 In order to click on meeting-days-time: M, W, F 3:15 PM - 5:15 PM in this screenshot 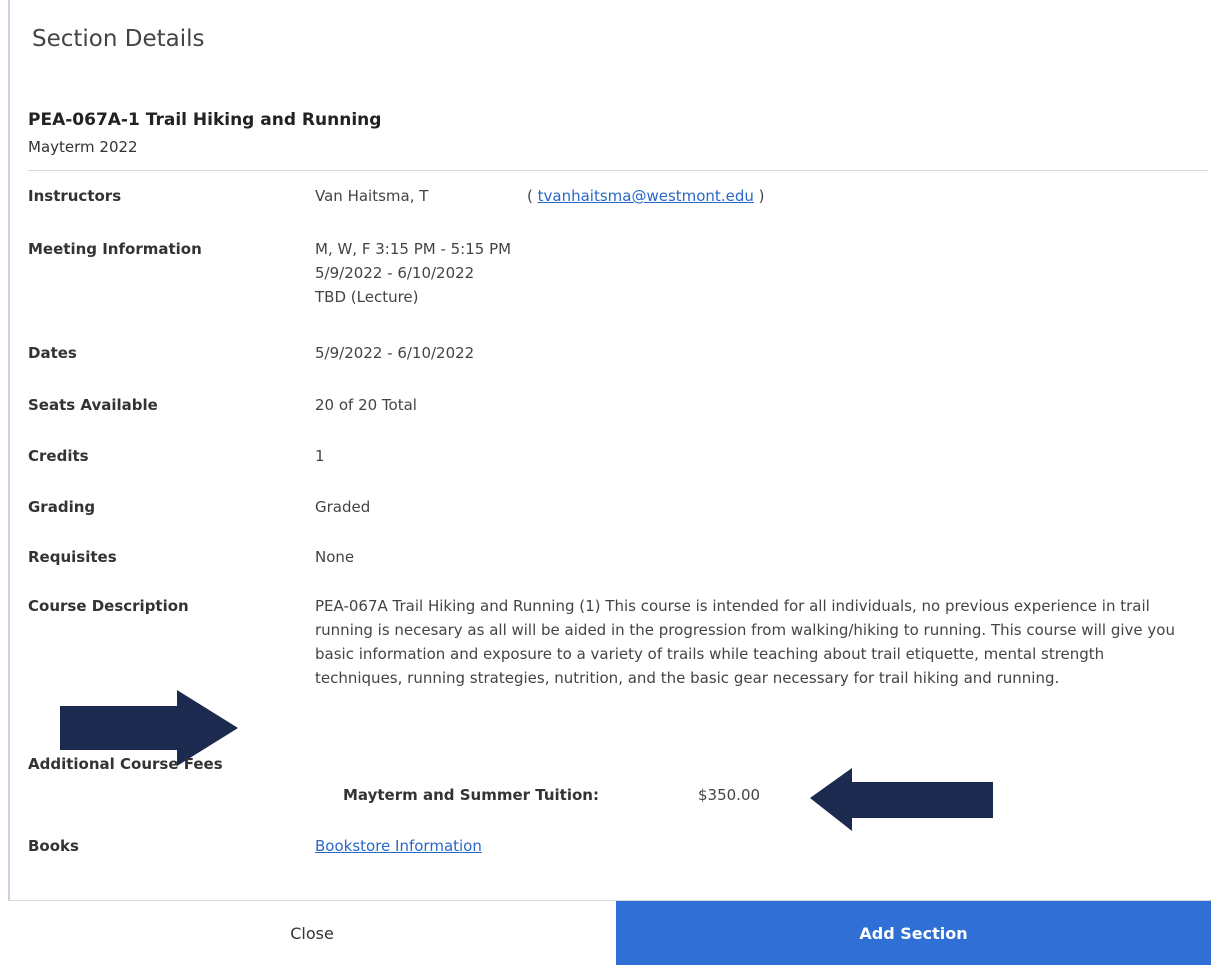, I will do `click(413, 249)`.